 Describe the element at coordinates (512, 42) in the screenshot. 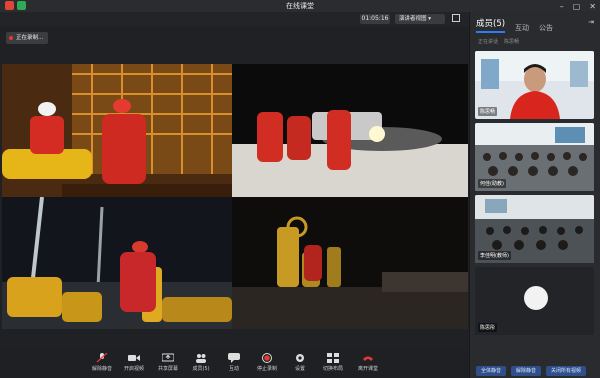

I see `speaking-name: 陈思畅` at that location.